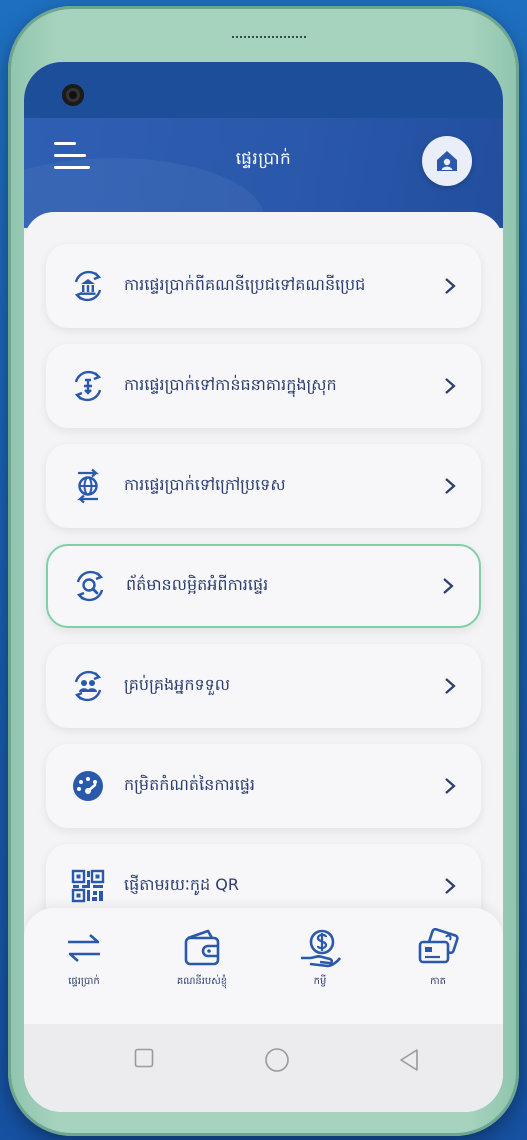 The width and height of the screenshot is (527, 1140). What do you see at coordinates (202, 981) in the screenshot?
I see `nav-label: គណនីរបស់ខ្ញុំ` at bounding box center [202, 981].